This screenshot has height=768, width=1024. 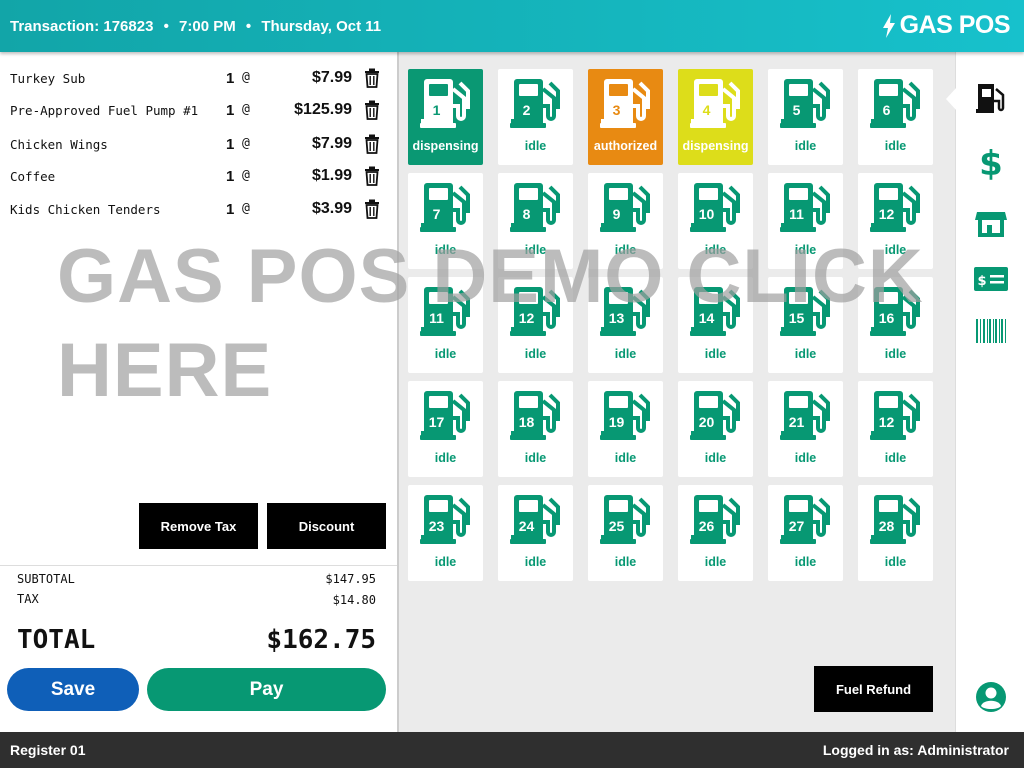 I want to click on pump-number: 9, so click(x=616, y=214).